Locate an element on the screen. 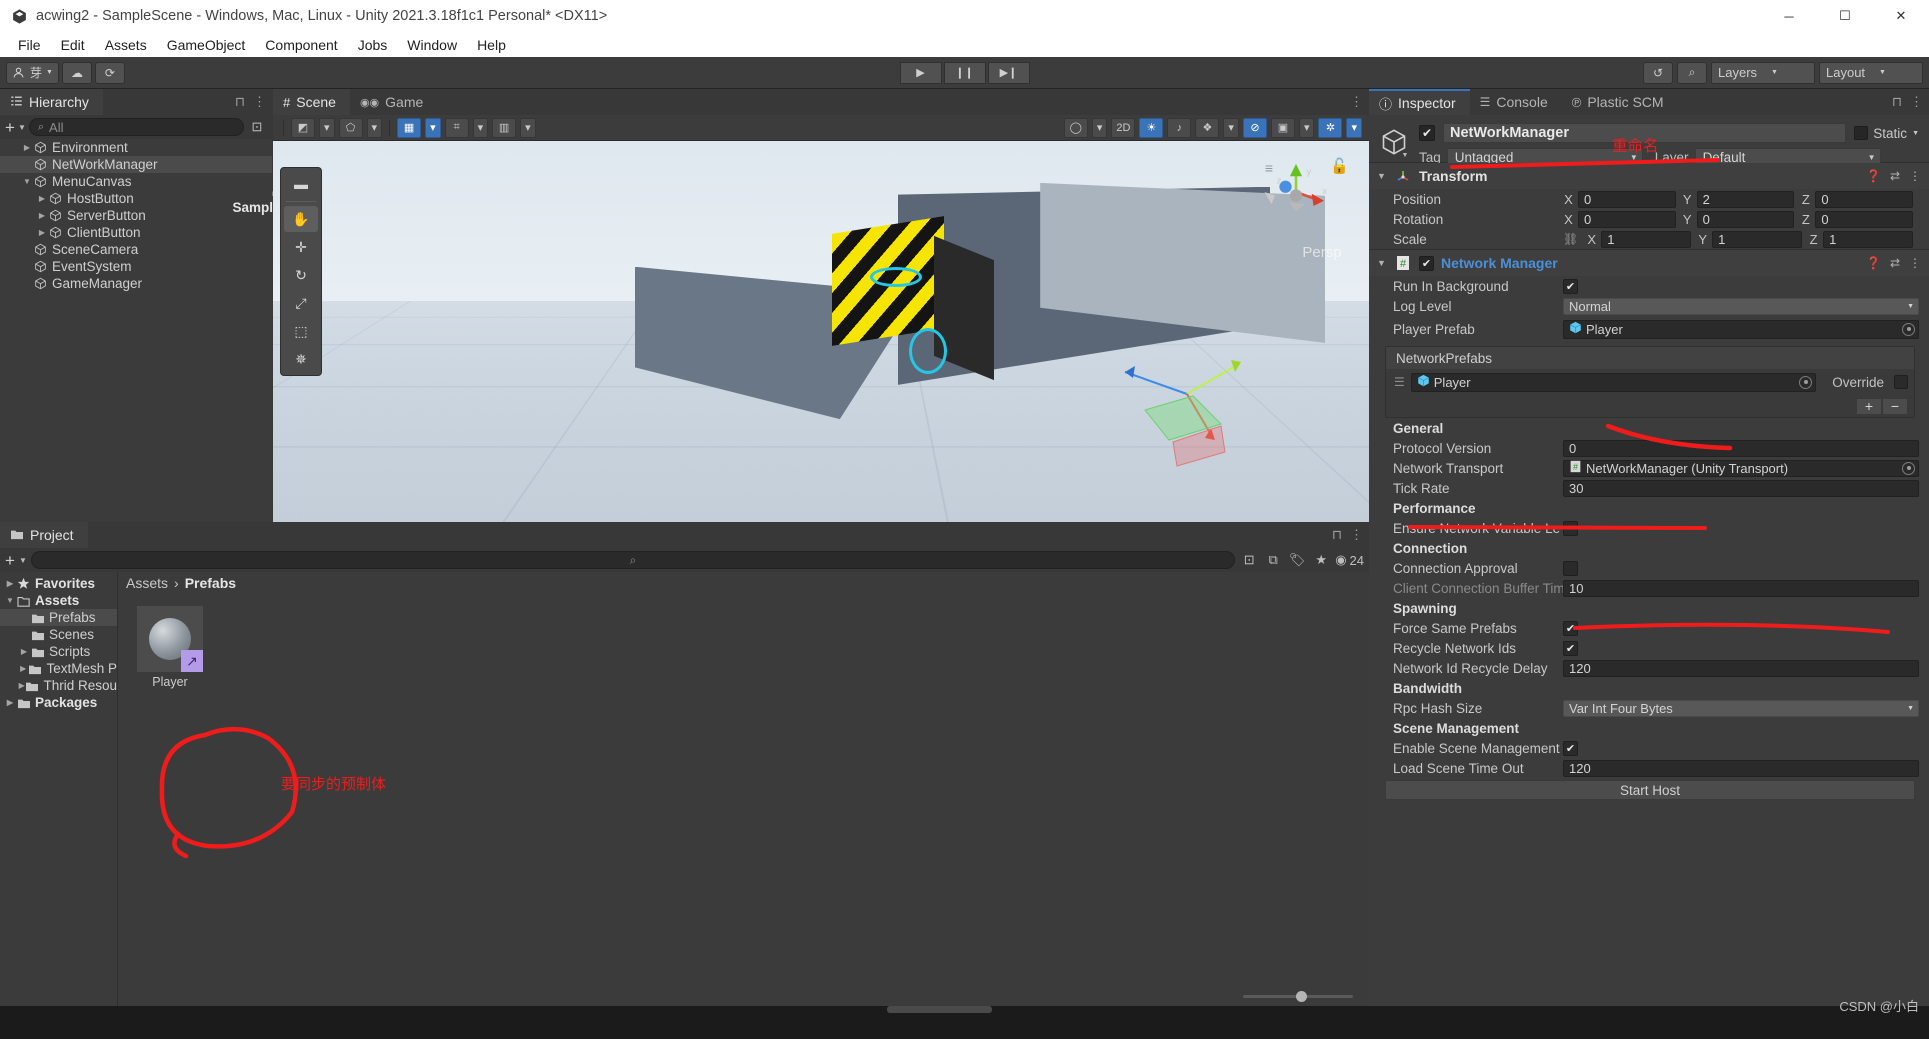  menu-gameobject: GameObject is located at coordinates (206, 45).